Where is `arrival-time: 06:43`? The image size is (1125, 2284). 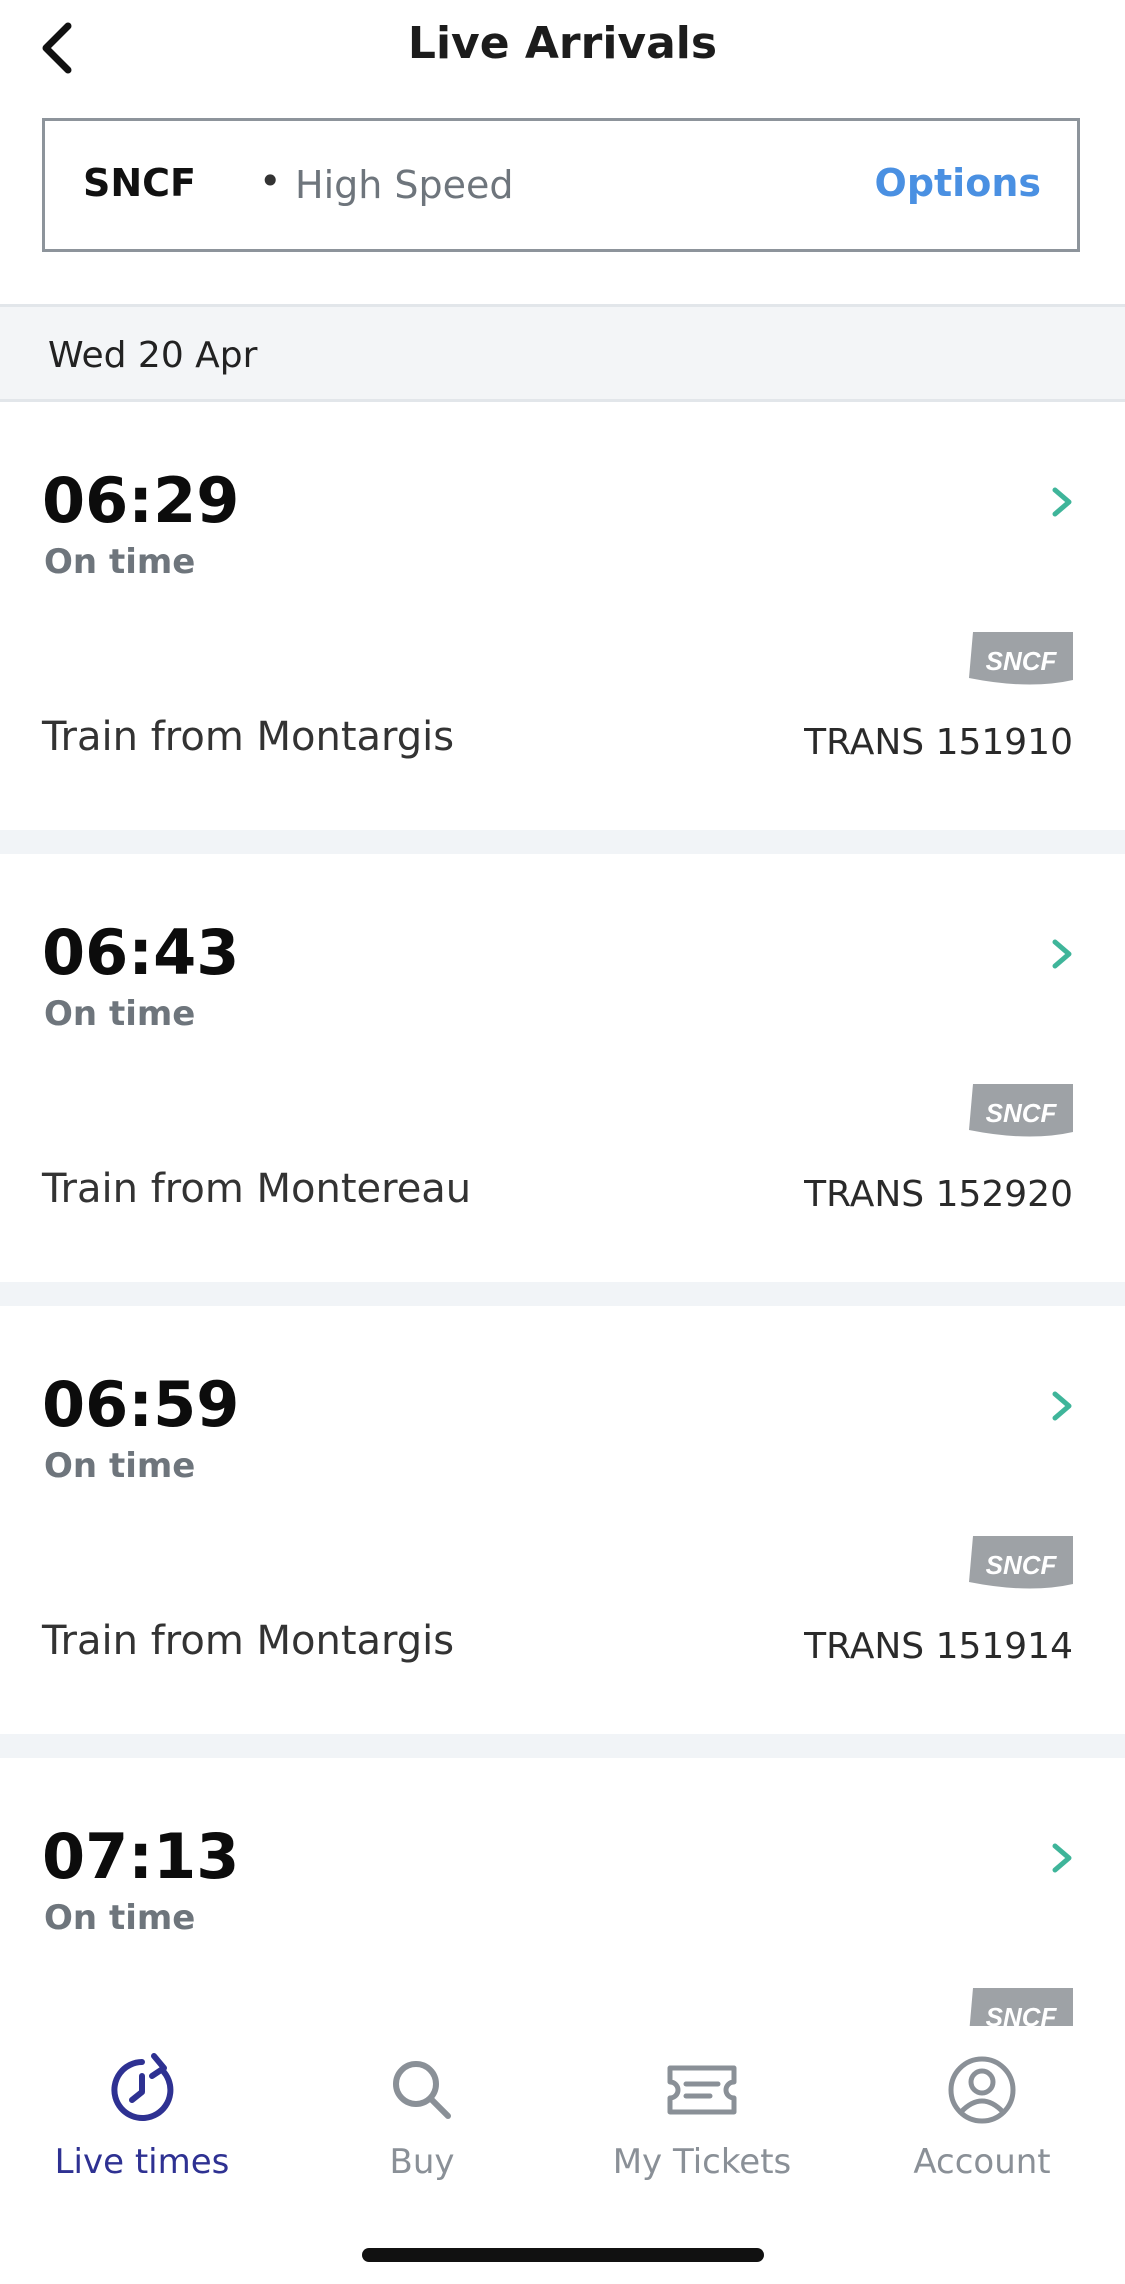
arrival-time: 06:43 is located at coordinates (141, 952).